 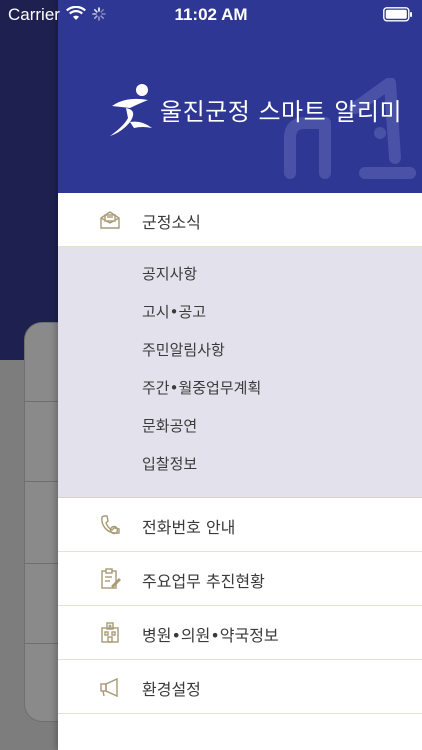 I want to click on menu-item-label: 환경설정, so click(x=171, y=689).